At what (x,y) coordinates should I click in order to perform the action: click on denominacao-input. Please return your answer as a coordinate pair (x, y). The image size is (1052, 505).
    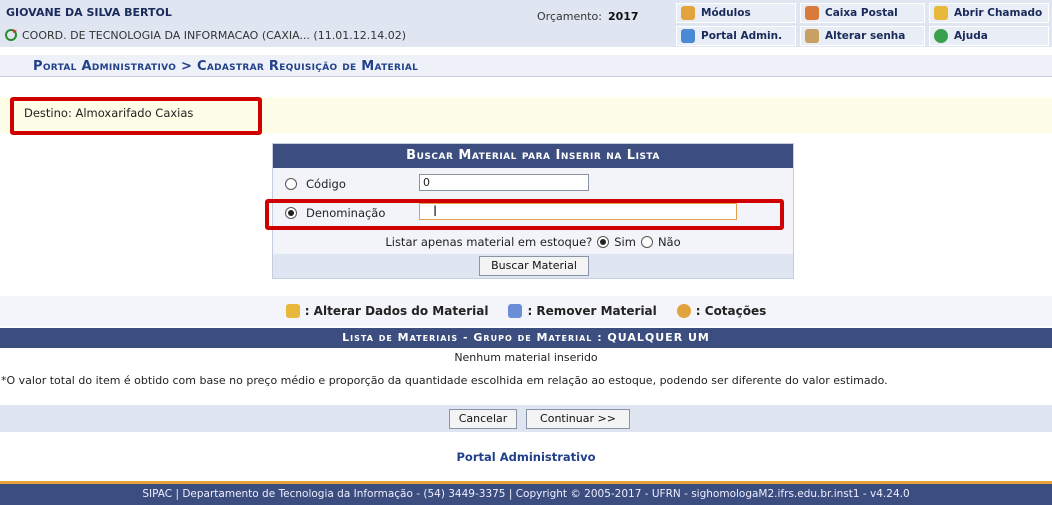
    Looking at the image, I should click on (578, 211).